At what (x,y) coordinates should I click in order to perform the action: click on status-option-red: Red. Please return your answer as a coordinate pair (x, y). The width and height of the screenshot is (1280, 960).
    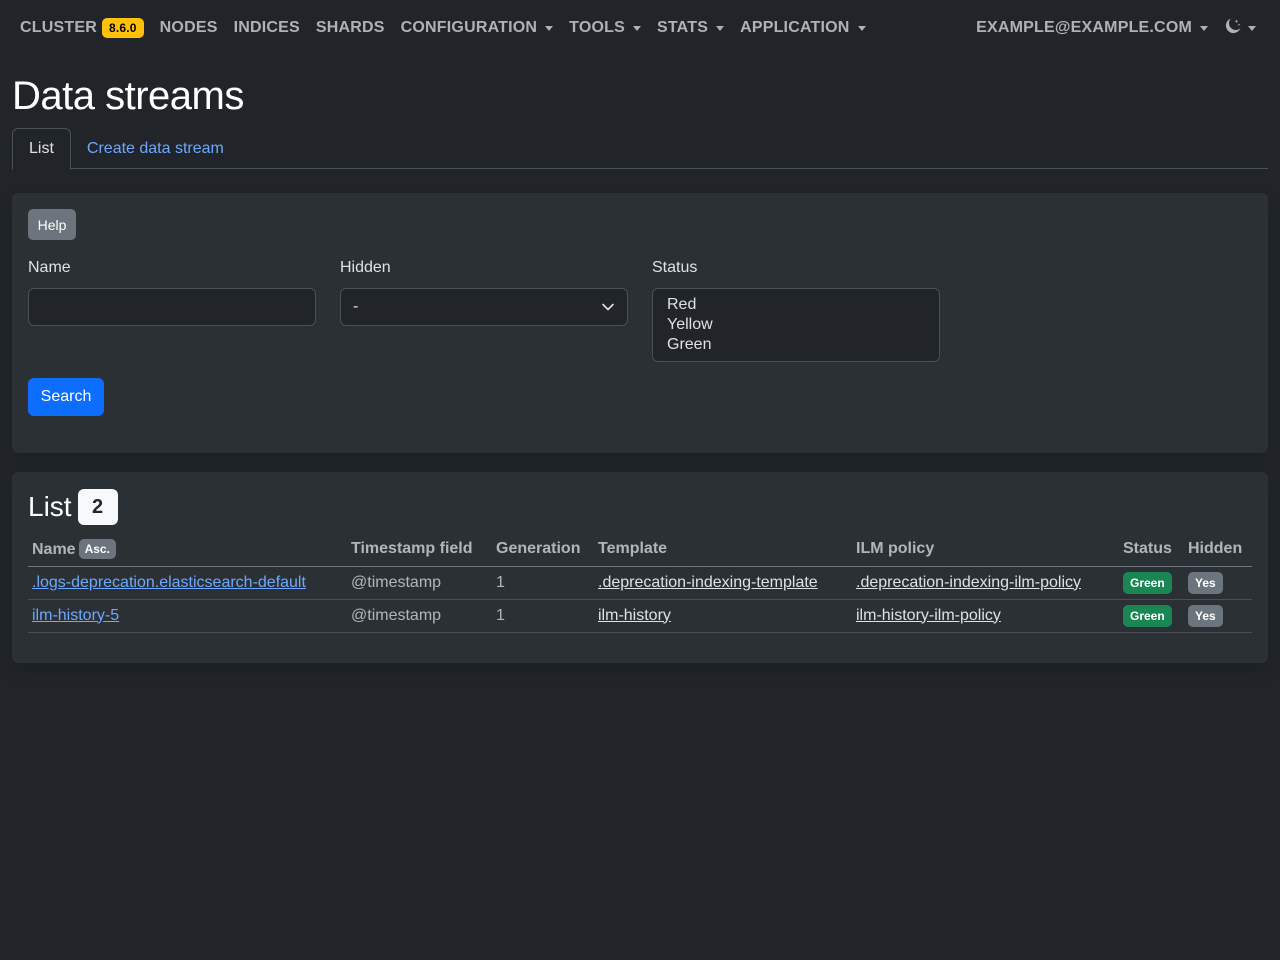
    Looking at the image, I should click on (796, 305).